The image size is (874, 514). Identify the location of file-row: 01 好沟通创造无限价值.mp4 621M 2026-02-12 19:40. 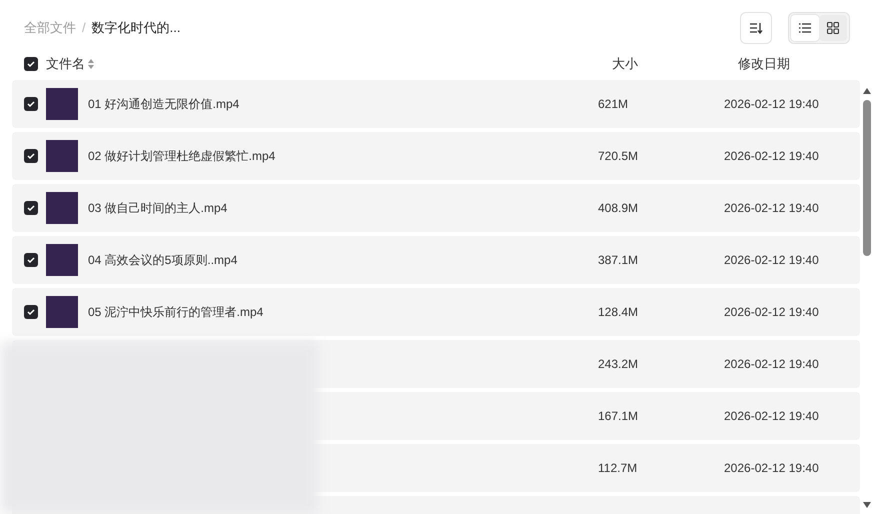
(436, 104).